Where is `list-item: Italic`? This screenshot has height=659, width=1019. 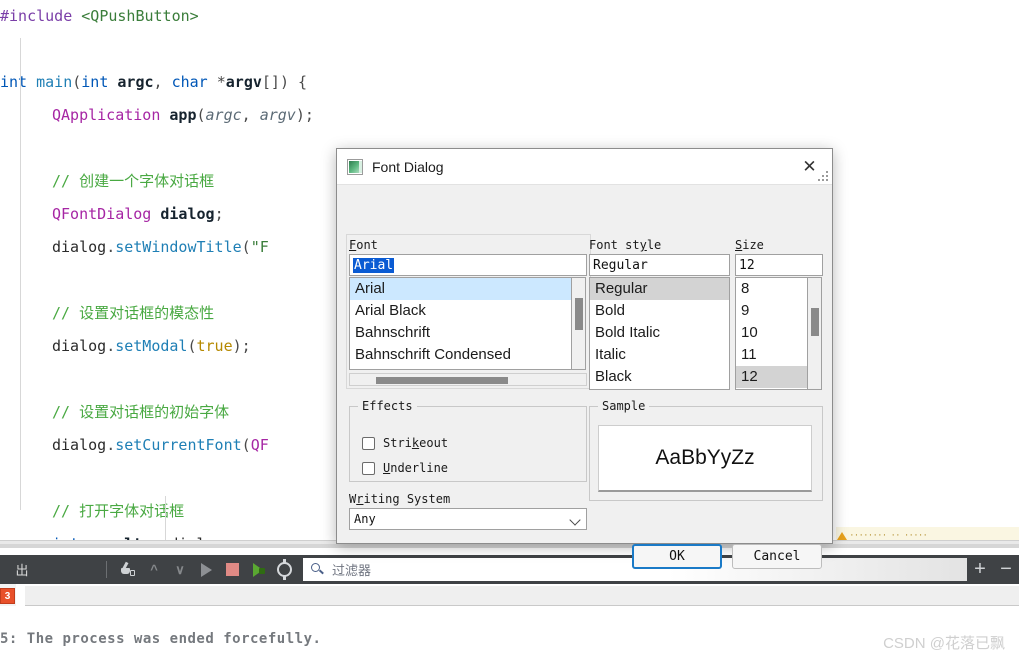
list-item: Italic is located at coordinates (659, 355).